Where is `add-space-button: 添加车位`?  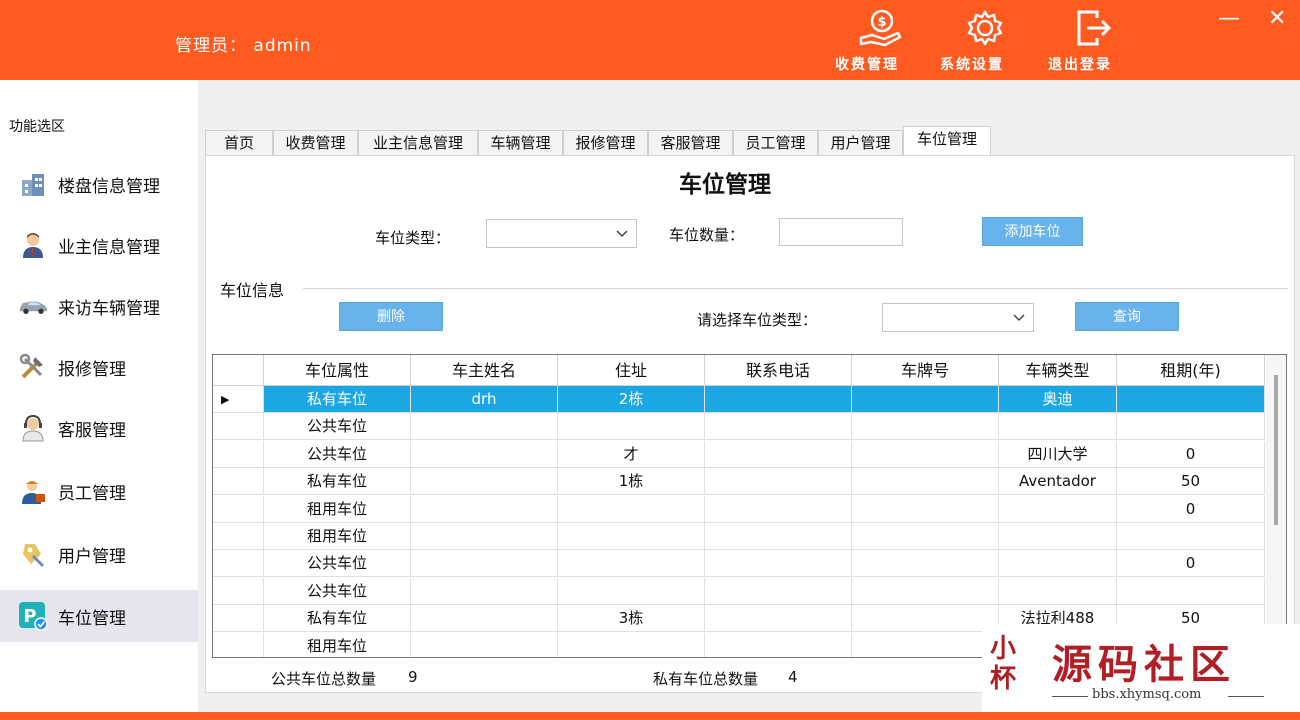 add-space-button: 添加车位 is located at coordinates (1032, 231).